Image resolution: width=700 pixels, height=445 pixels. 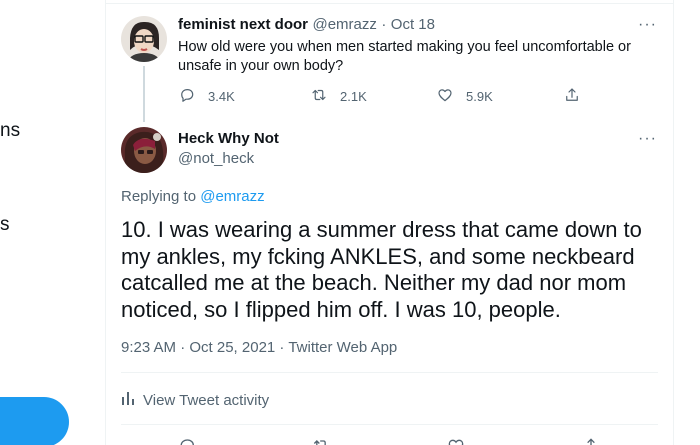 What do you see at coordinates (221, 96) in the screenshot?
I see `reply-count: 3.4K` at bounding box center [221, 96].